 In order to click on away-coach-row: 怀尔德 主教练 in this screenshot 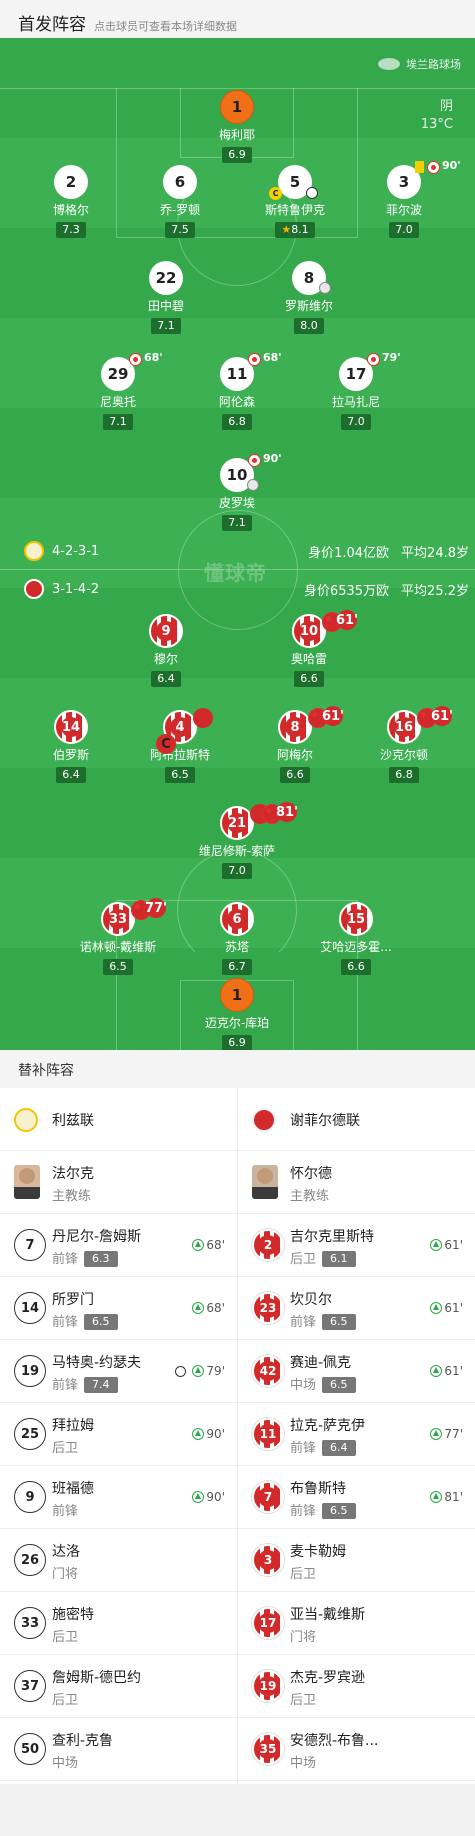, I will do `click(356, 1182)`.